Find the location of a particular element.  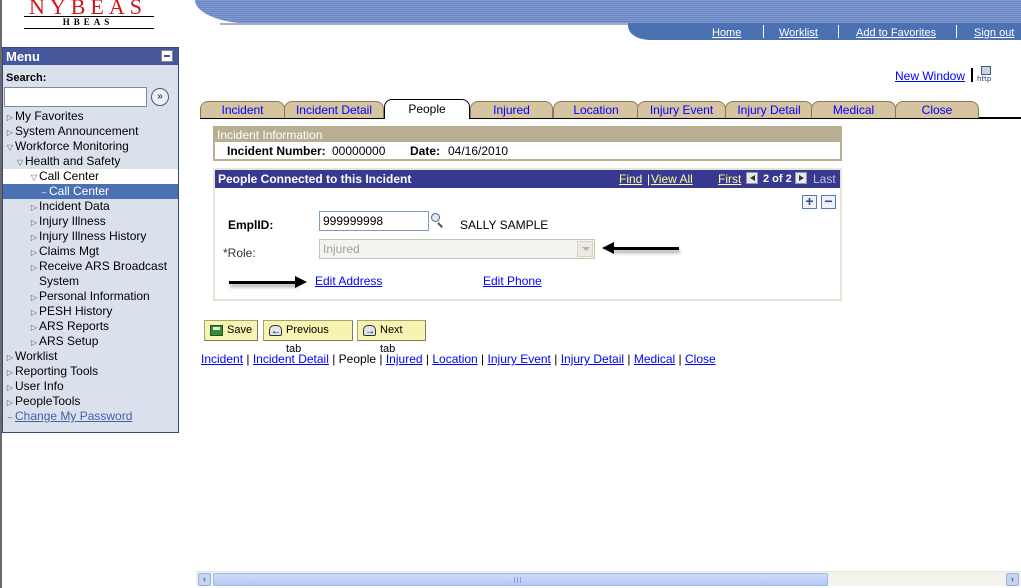

annotation-arrow-right-icon is located at coordinates (268, 282).